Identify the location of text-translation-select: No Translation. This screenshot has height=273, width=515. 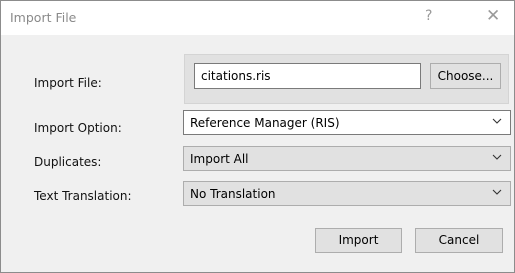
(347, 193).